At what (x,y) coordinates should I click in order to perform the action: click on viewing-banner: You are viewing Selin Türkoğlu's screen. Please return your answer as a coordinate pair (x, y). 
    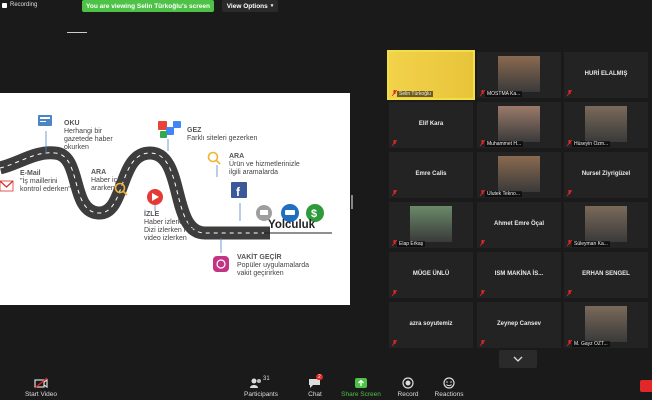
    Looking at the image, I should click on (148, 6).